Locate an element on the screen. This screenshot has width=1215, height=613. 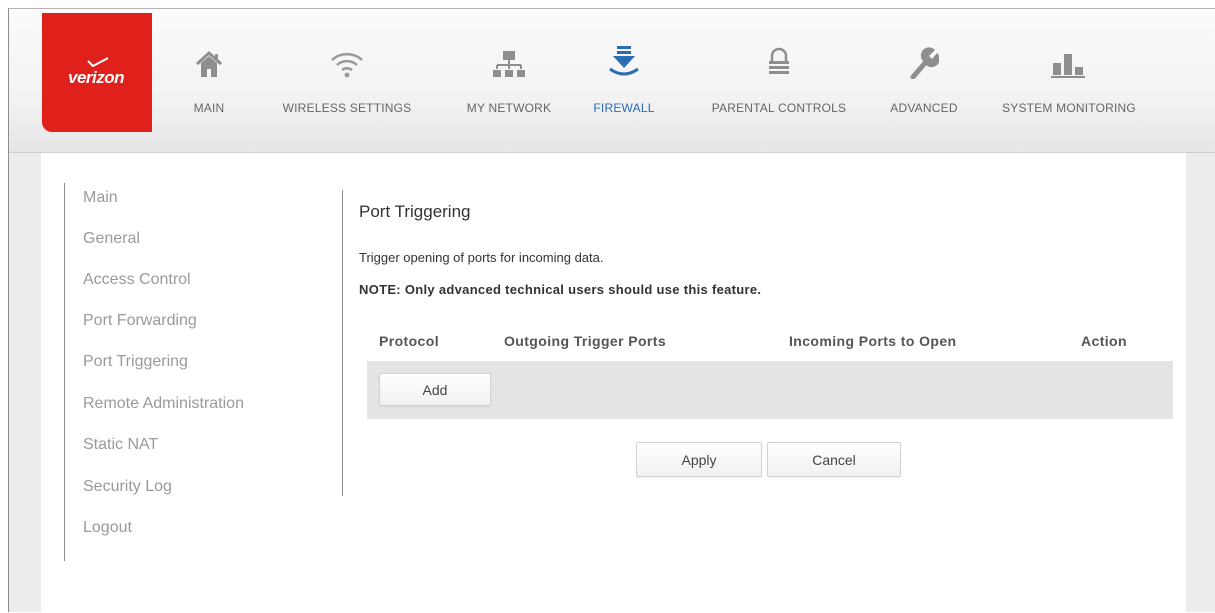
column-header-protocol: Protocol is located at coordinates (409, 341).